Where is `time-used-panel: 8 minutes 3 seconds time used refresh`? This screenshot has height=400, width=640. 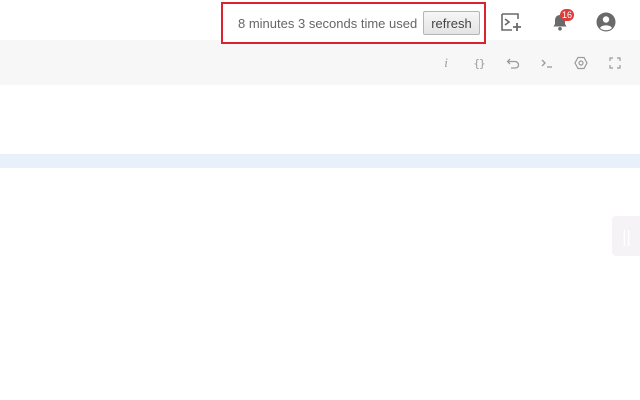
time-used-panel: 8 minutes 3 seconds time used refresh is located at coordinates (353, 23).